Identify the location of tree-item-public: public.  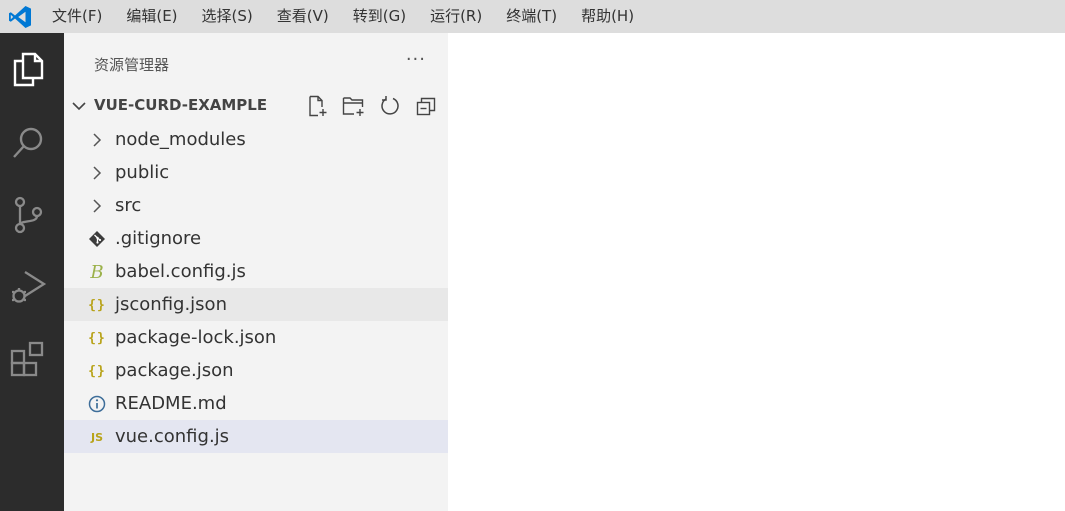
(256, 172).